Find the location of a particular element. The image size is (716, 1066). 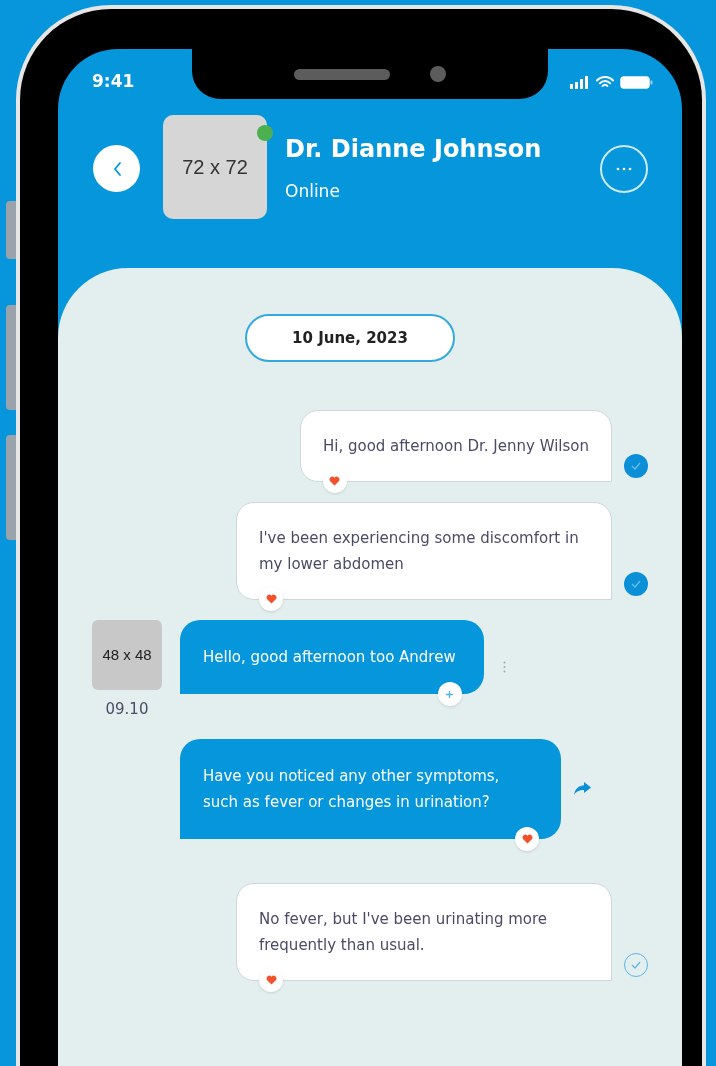

wifi-icon is located at coordinates (605, 82).